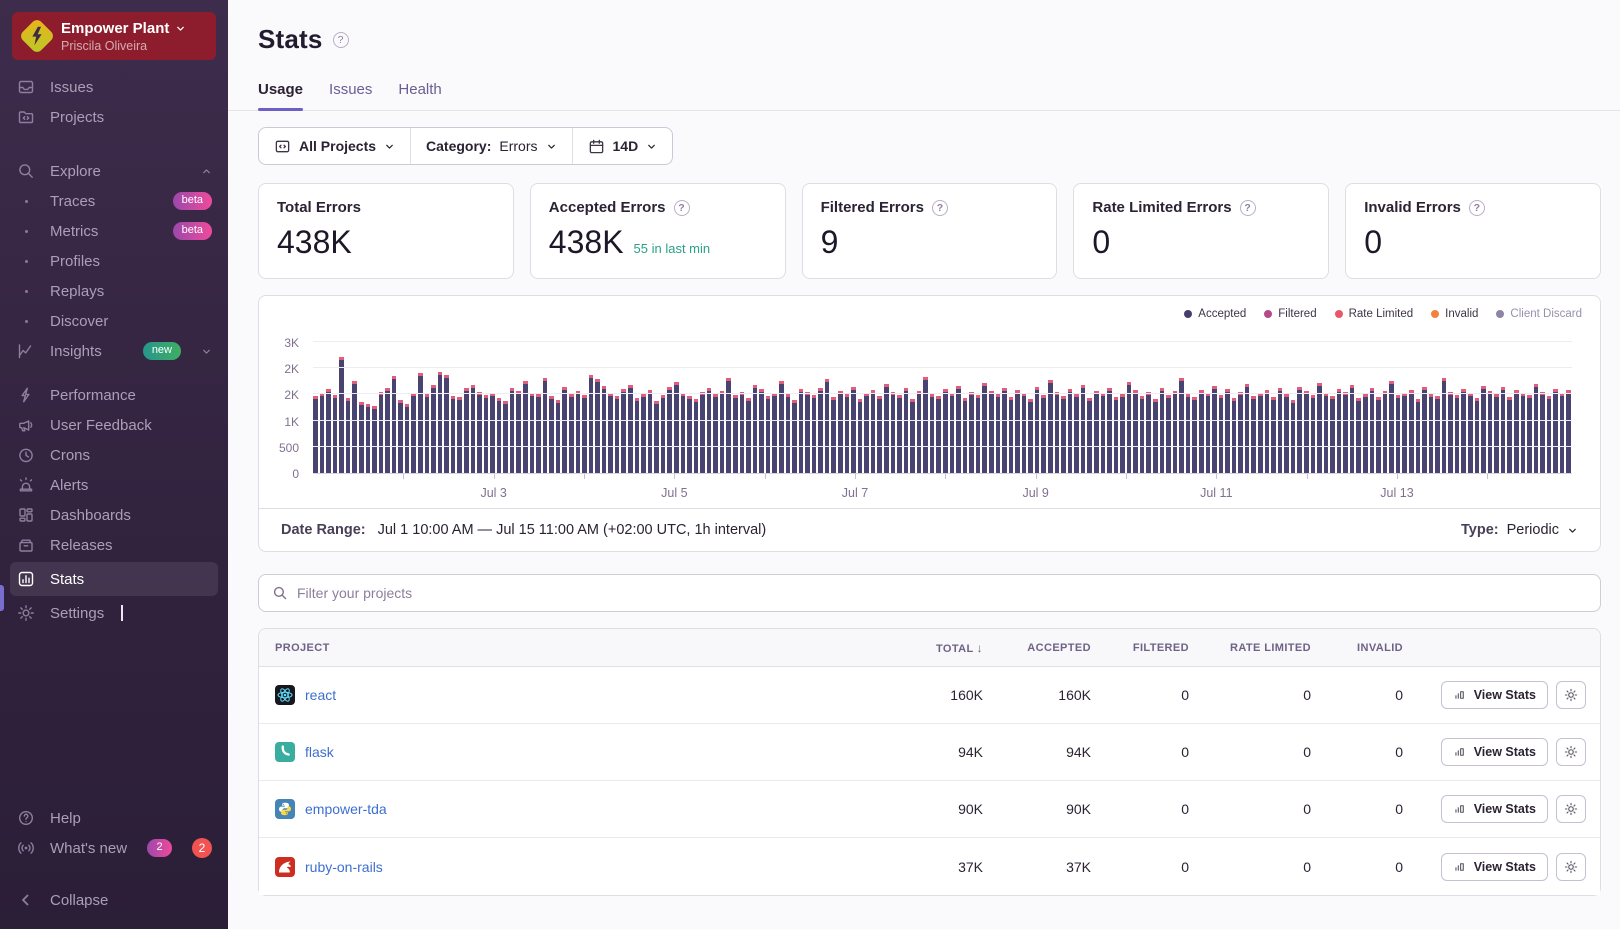 The image size is (1620, 929). I want to click on project-link: flask, so click(319, 752).